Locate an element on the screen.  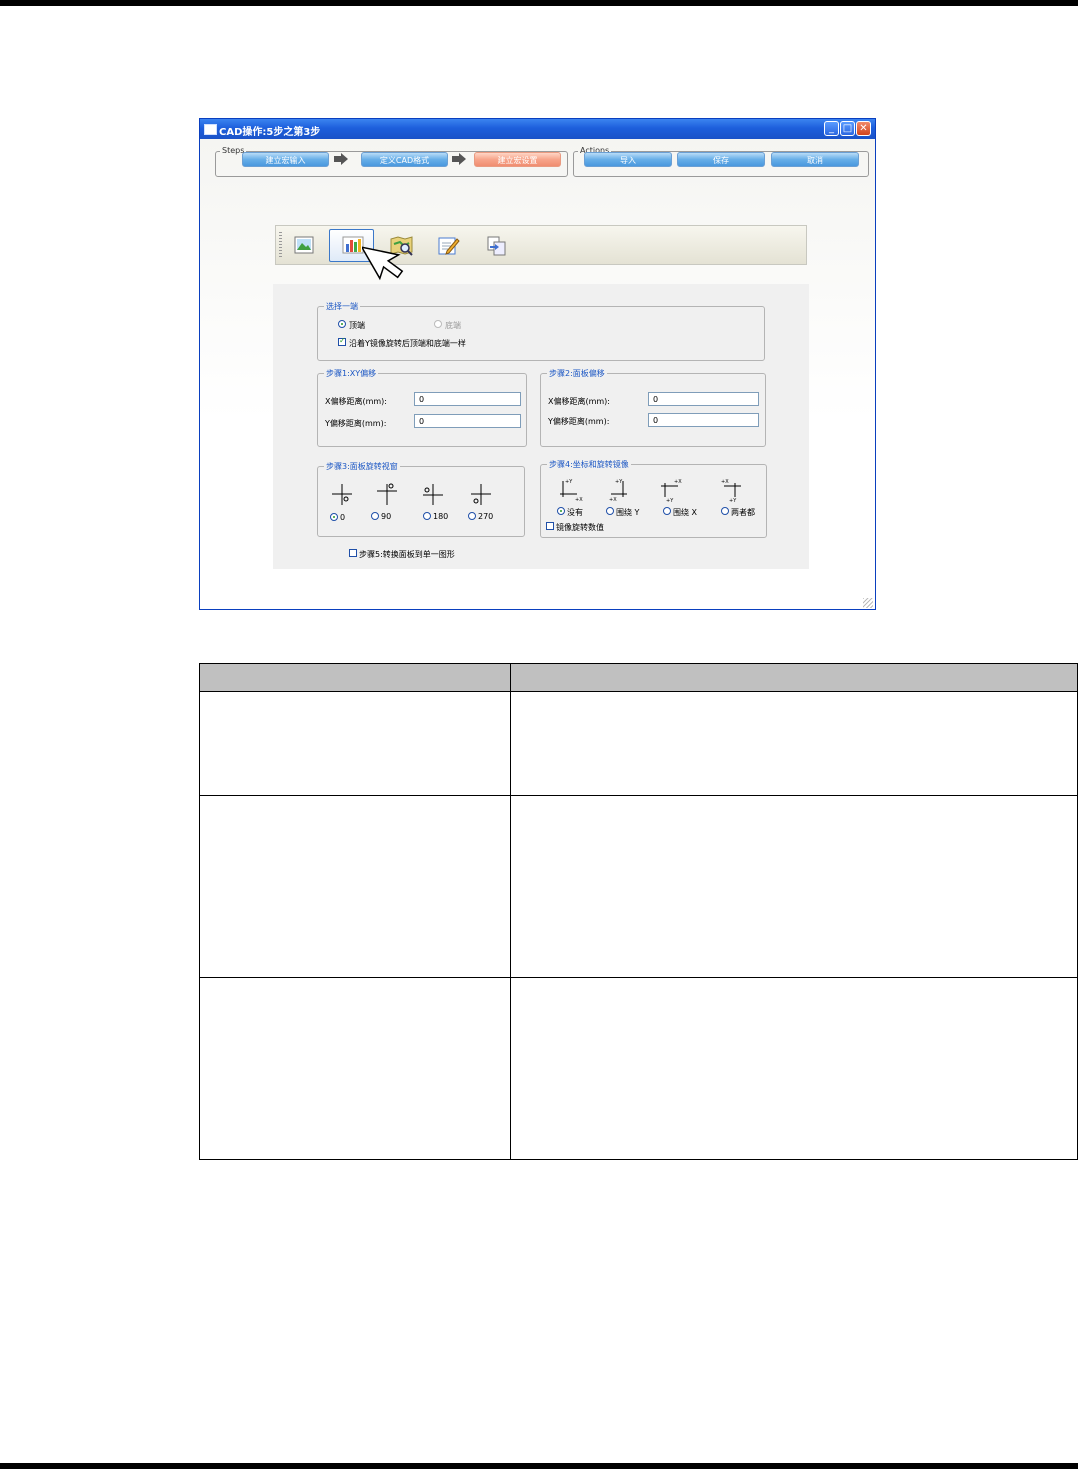
mirror-around-y-label: 围绕 Y is located at coordinates (628, 512).